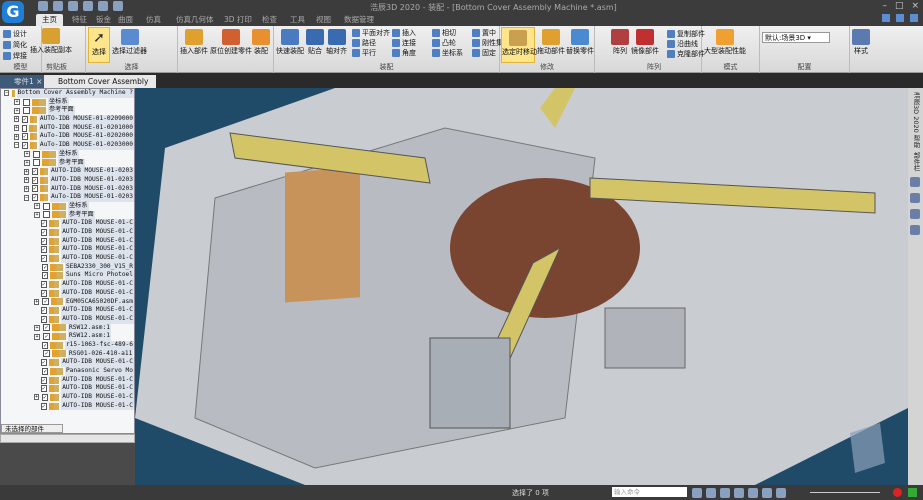 The width and height of the screenshot is (923, 500). Describe the element at coordinates (484, 33) in the screenshot. I see `assemble-small-button: 置中` at that location.